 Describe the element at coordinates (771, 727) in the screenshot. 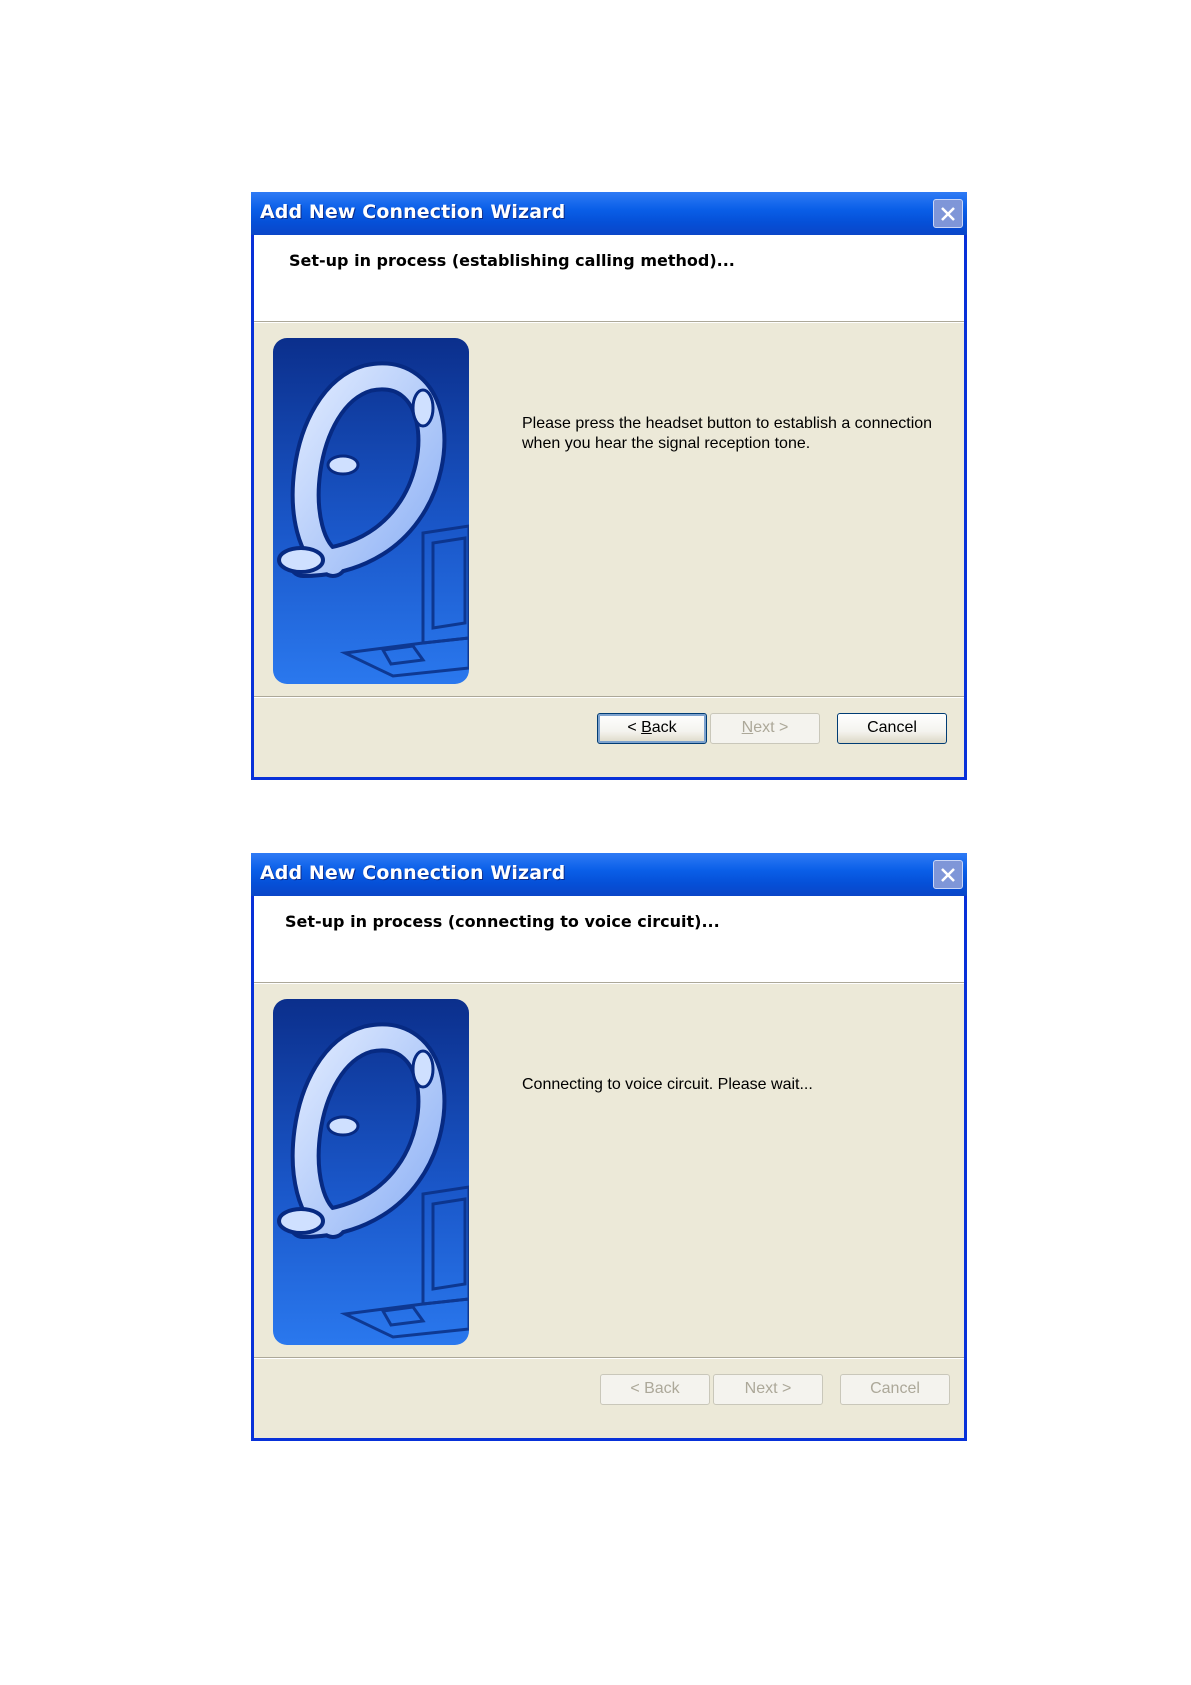

I see `next-label-rest: ext >` at that location.